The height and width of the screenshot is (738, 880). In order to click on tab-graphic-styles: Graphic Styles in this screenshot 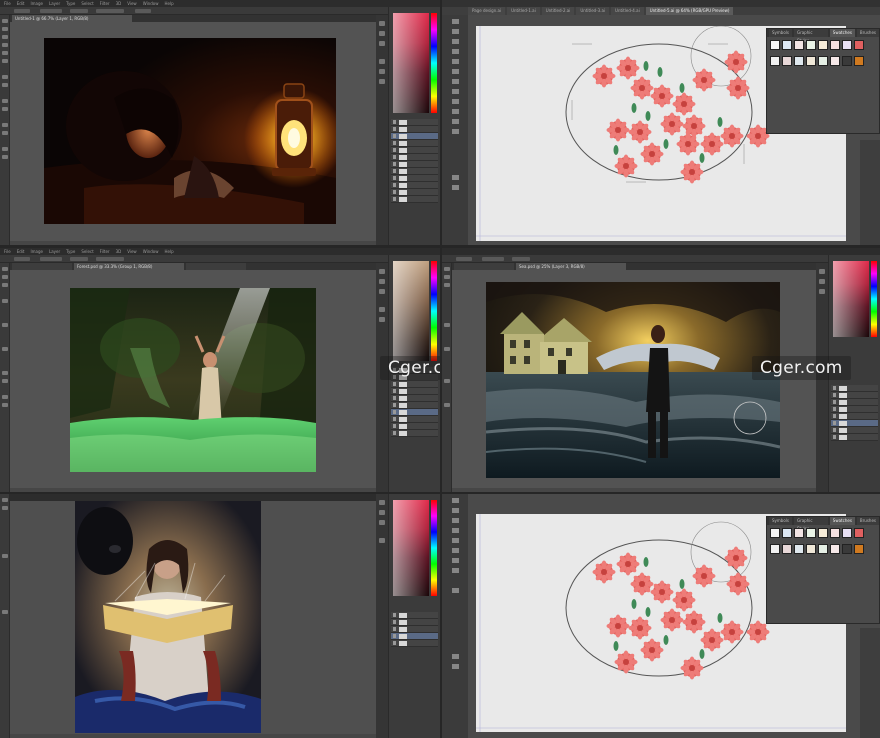, I will do `click(810, 524)`.